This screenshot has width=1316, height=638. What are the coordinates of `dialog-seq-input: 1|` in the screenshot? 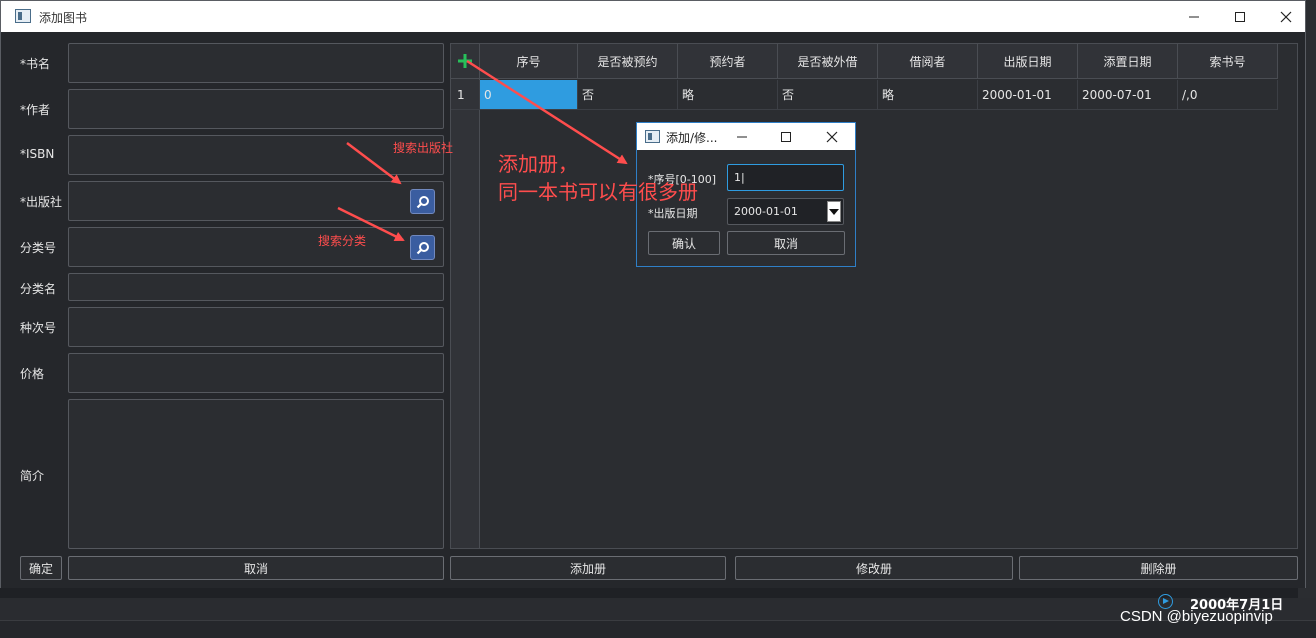 It's located at (785, 177).